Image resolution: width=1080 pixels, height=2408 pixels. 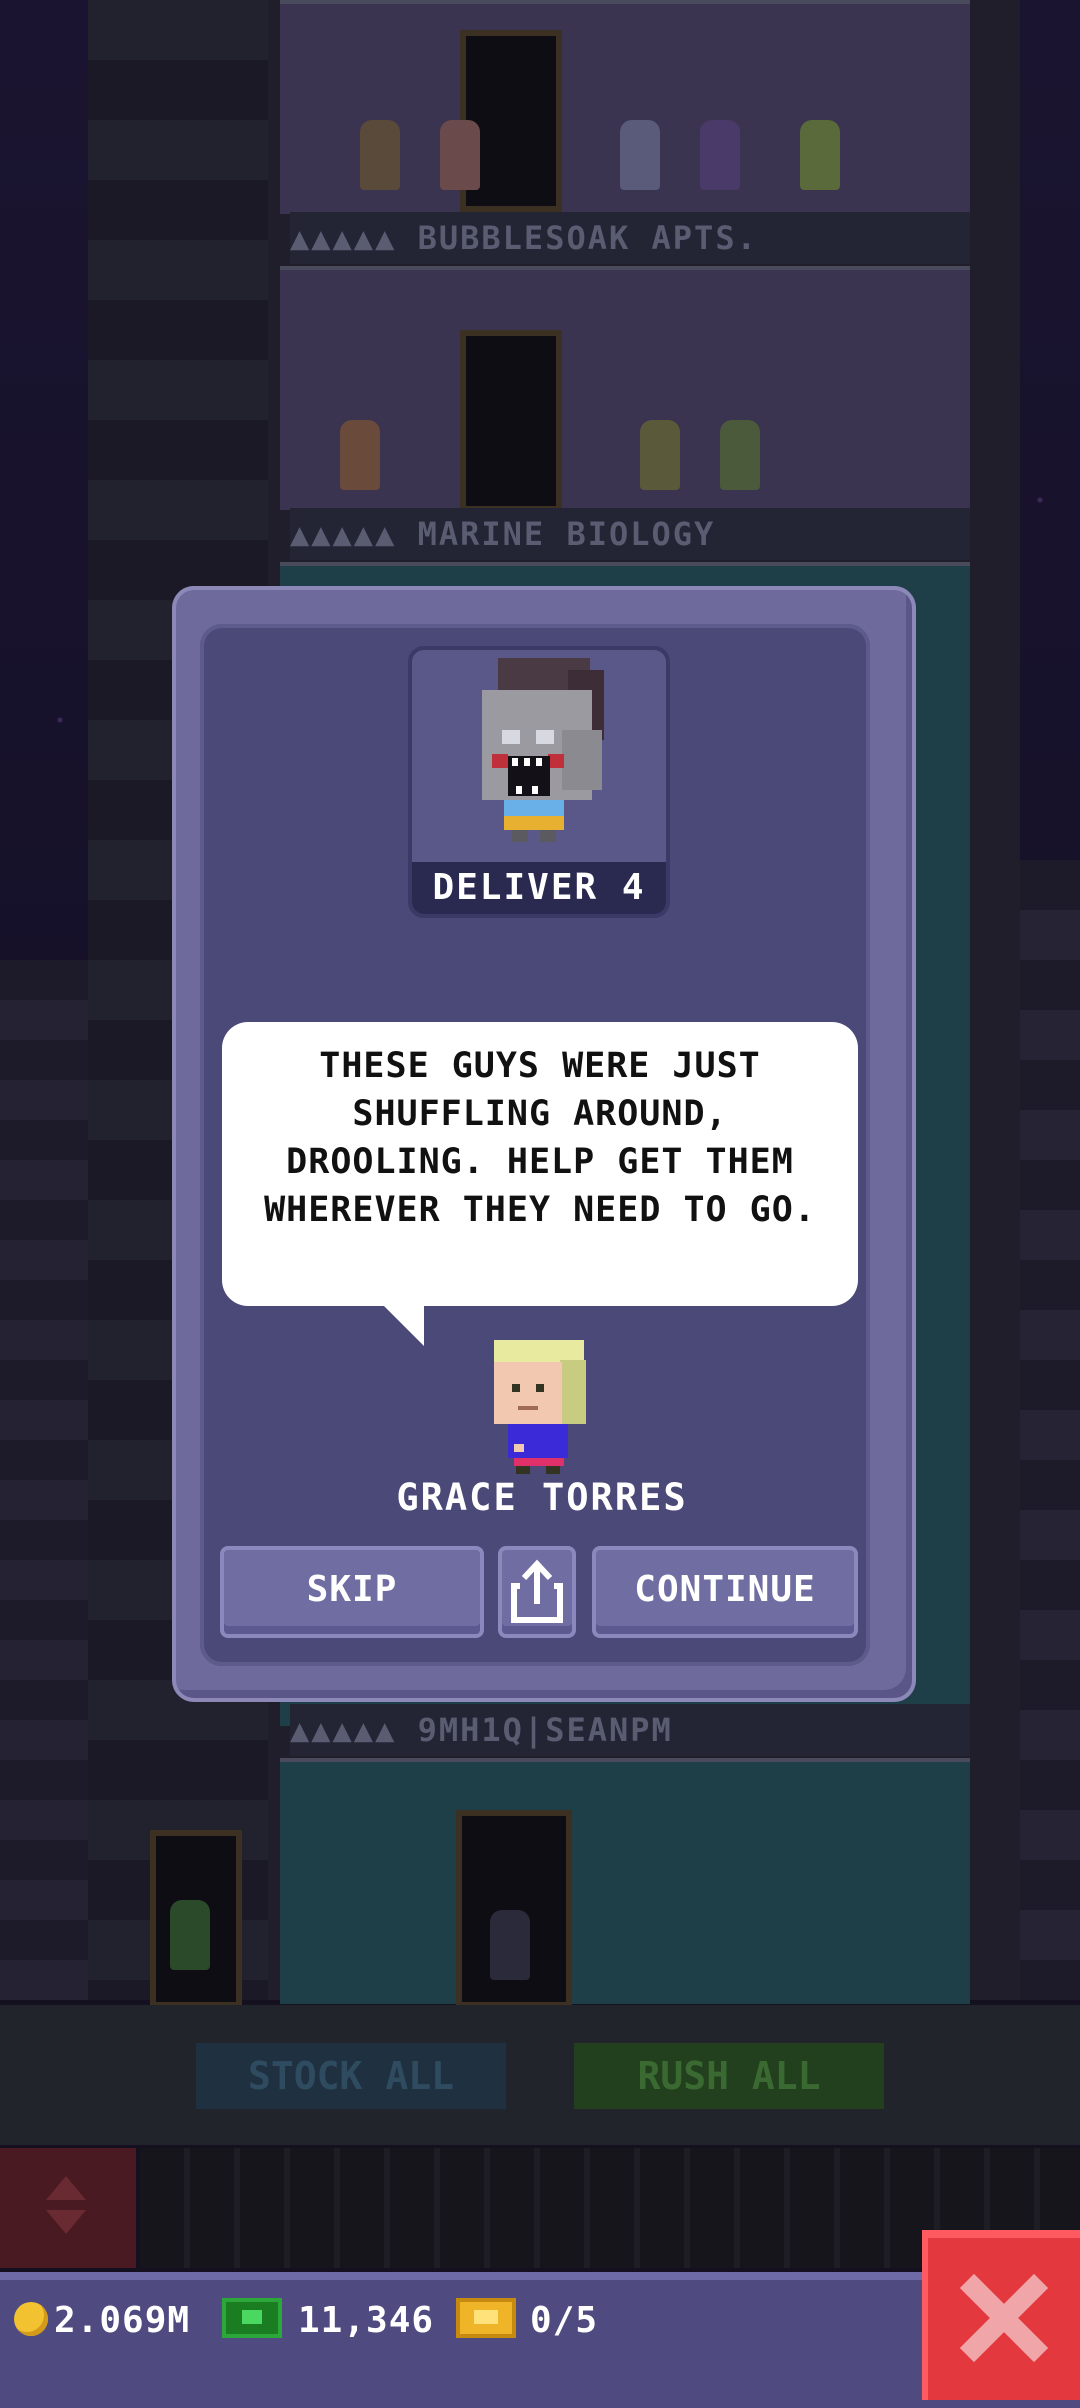 What do you see at coordinates (540, 1407) in the screenshot?
I see `speaker-avatar` at bounding box center [540, 1407].